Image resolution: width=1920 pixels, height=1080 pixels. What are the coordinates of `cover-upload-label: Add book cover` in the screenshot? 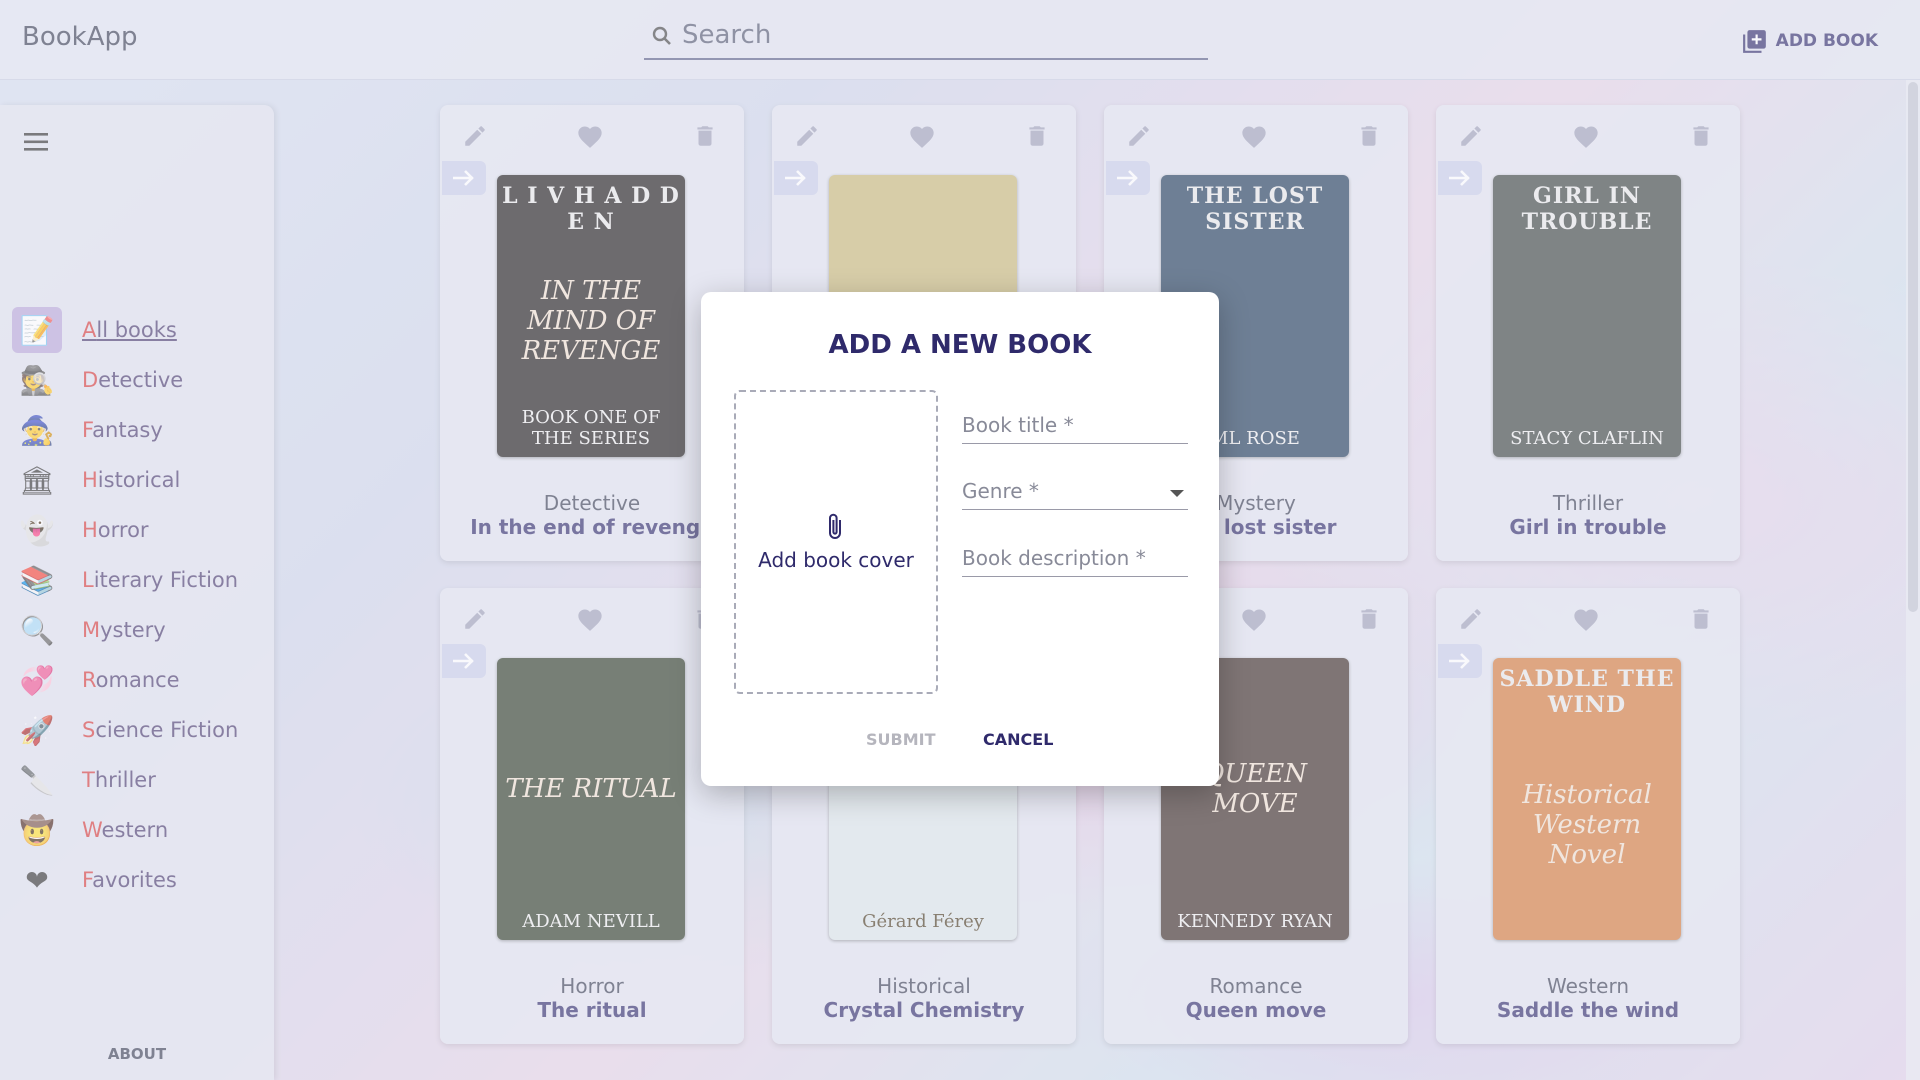 It's located at (836, 560).